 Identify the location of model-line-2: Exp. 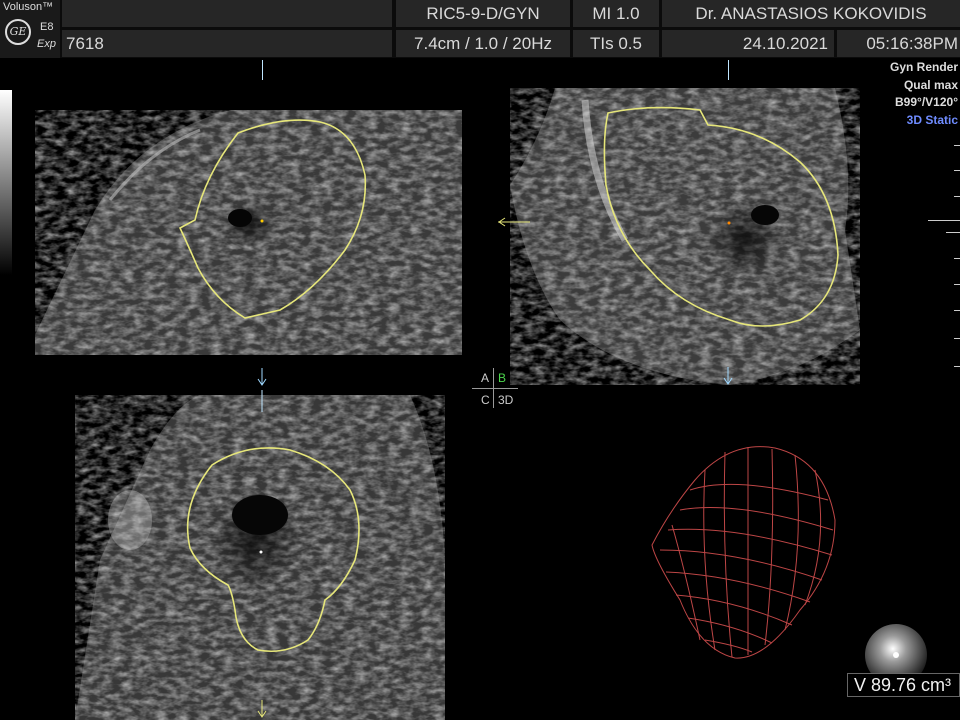
(46, 44).